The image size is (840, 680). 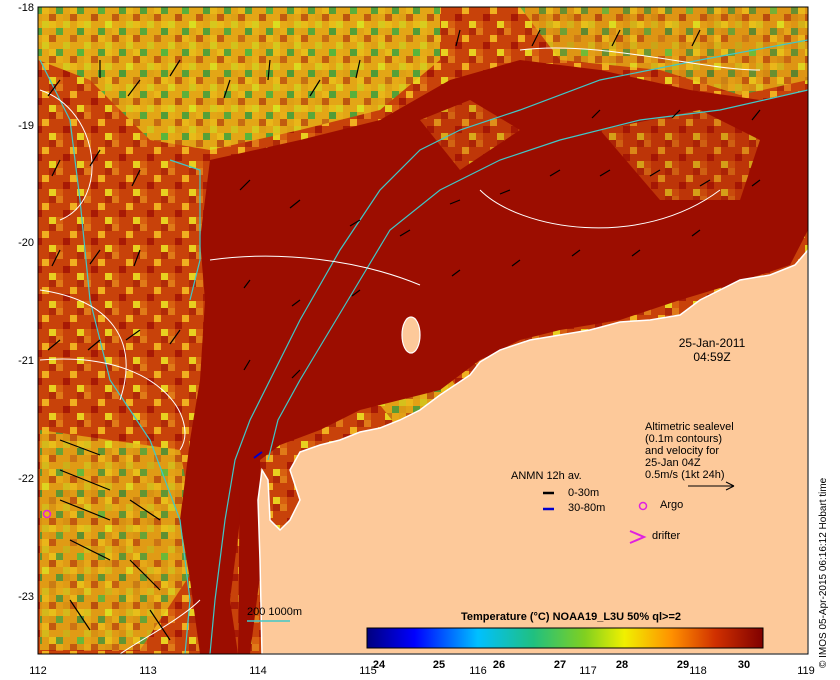 I want to click on y-tick-label: -19, so click(x=26, y=126).